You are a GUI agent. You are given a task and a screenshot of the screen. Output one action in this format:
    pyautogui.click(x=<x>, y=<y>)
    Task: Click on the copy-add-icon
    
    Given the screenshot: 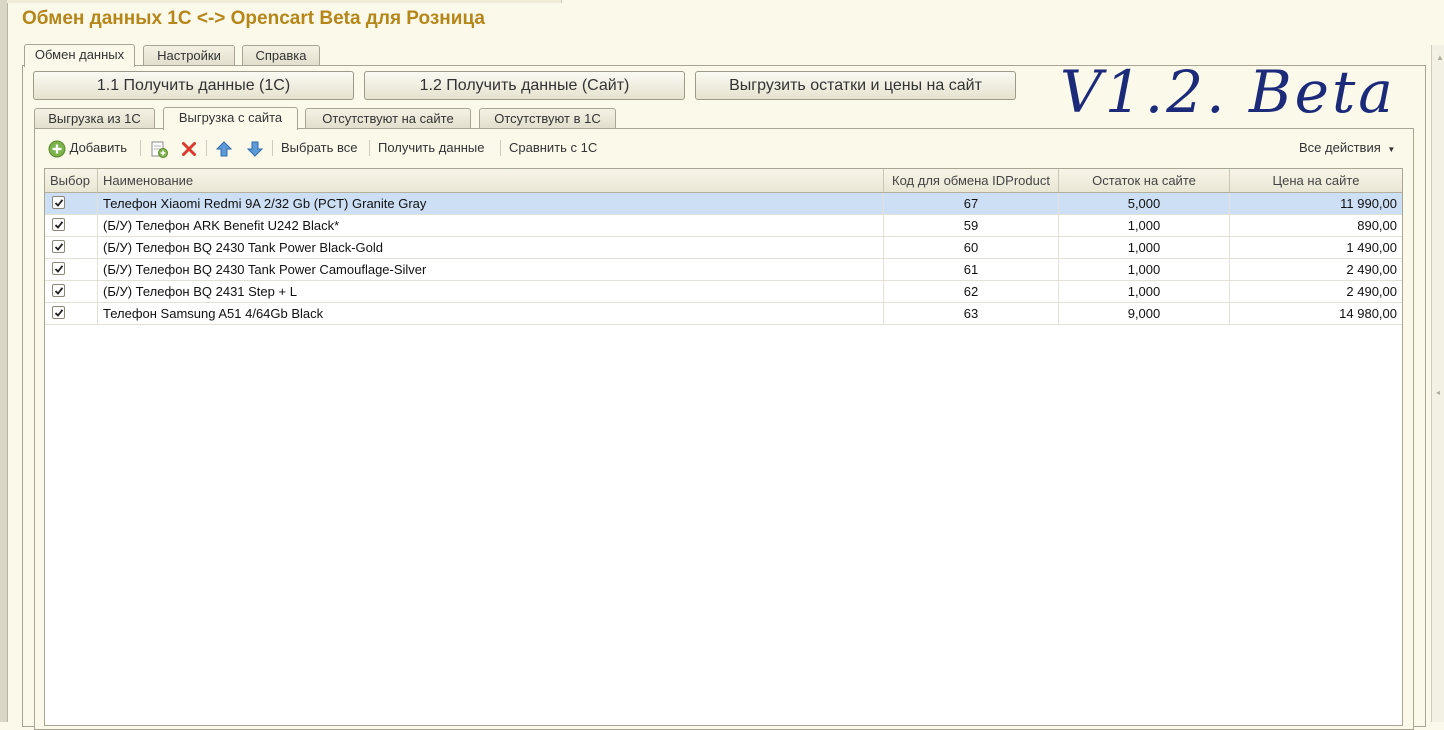 What is the action you would take?
    pyautogui.click(x=159, y=149)
    